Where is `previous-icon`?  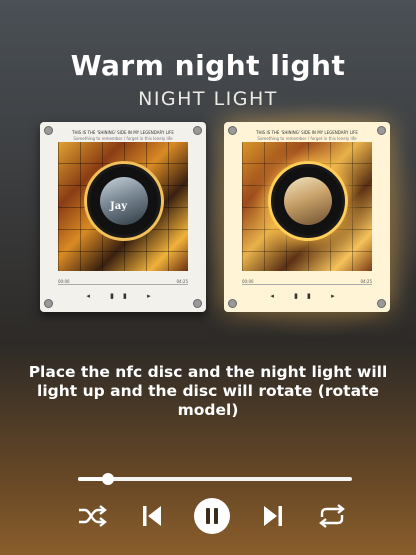
previous-icon is located at coordinates (152, 516).